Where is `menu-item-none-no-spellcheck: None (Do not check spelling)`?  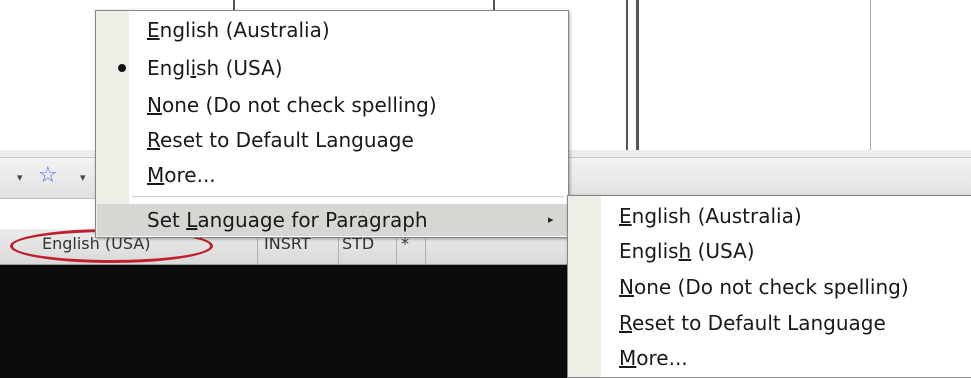
menu-item-none-no-spellcheck: None (Do not check spelling) is located at coordinates (292, 105).